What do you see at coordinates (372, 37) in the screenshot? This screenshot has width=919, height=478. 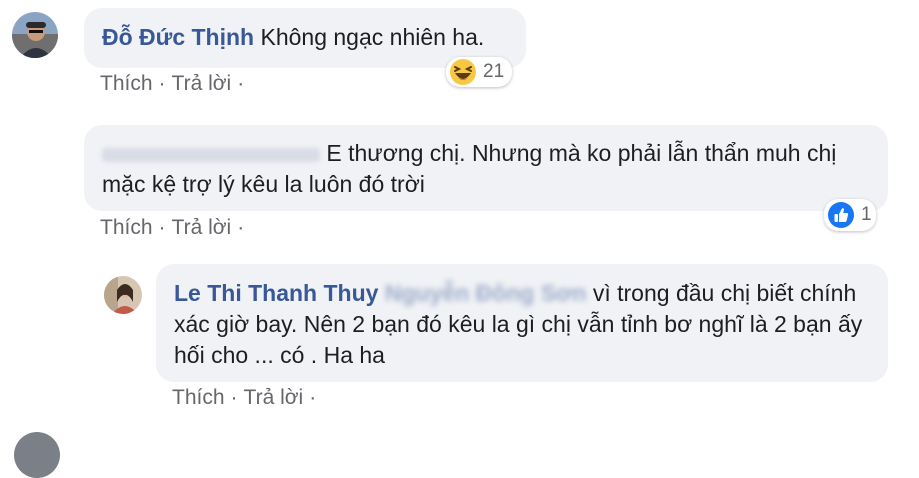 I see `comment-text: Không ngạc nhiên ha.` at bounding box center [372, 37].